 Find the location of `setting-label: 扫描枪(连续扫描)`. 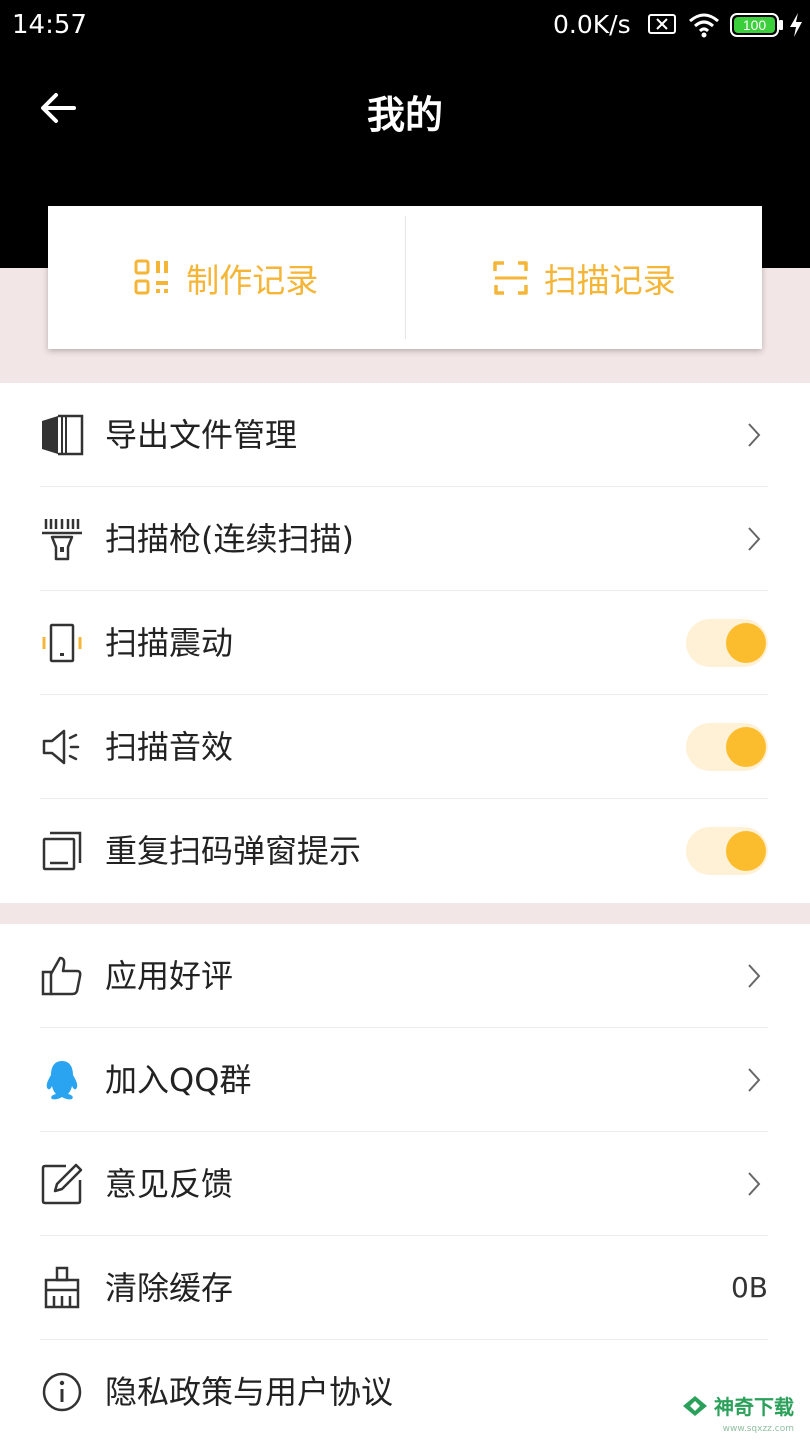

setting-label: 扫描枪(连续扫描) is located at coordinates (229, 539).